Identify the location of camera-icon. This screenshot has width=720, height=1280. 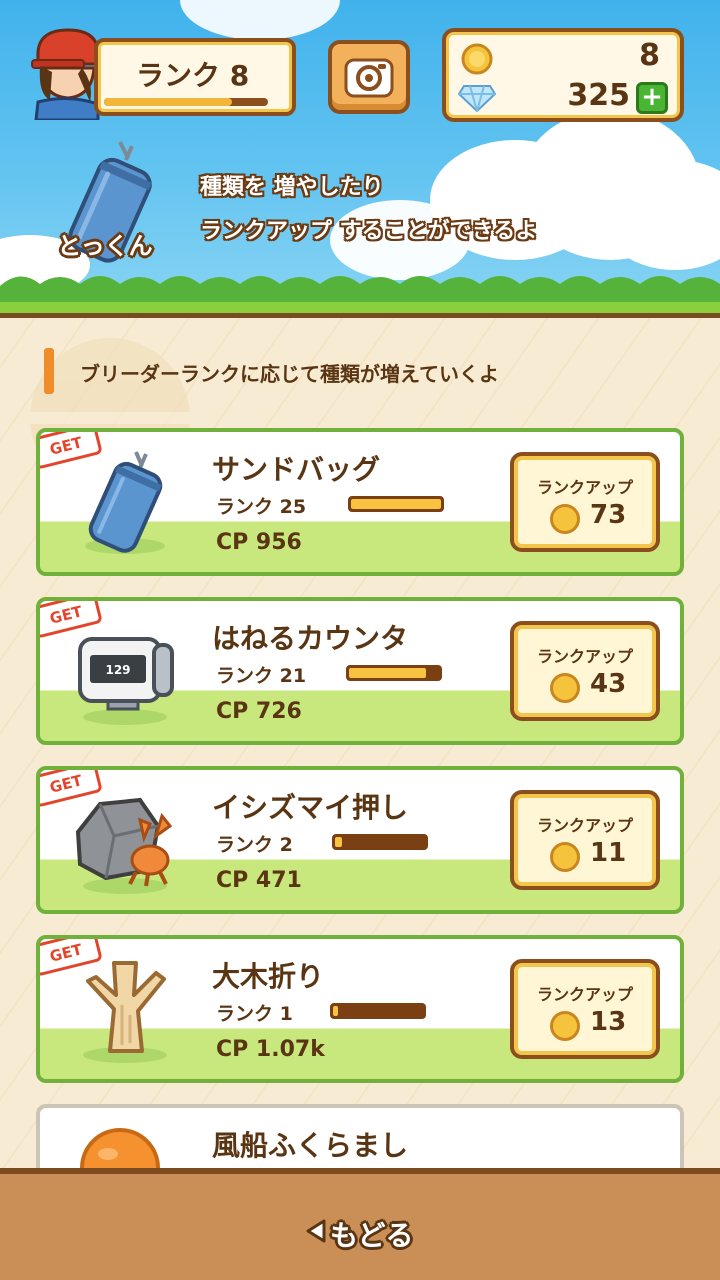
(369, 78).